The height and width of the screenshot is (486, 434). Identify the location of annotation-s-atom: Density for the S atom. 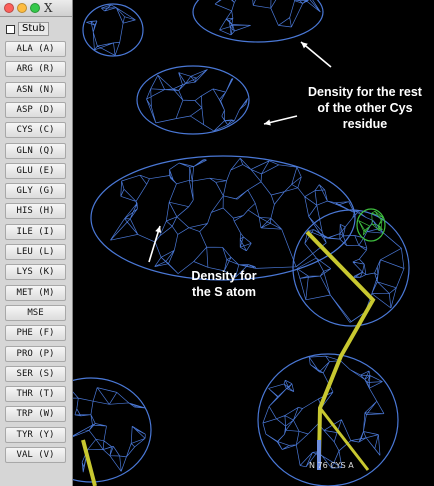
(224, 284).